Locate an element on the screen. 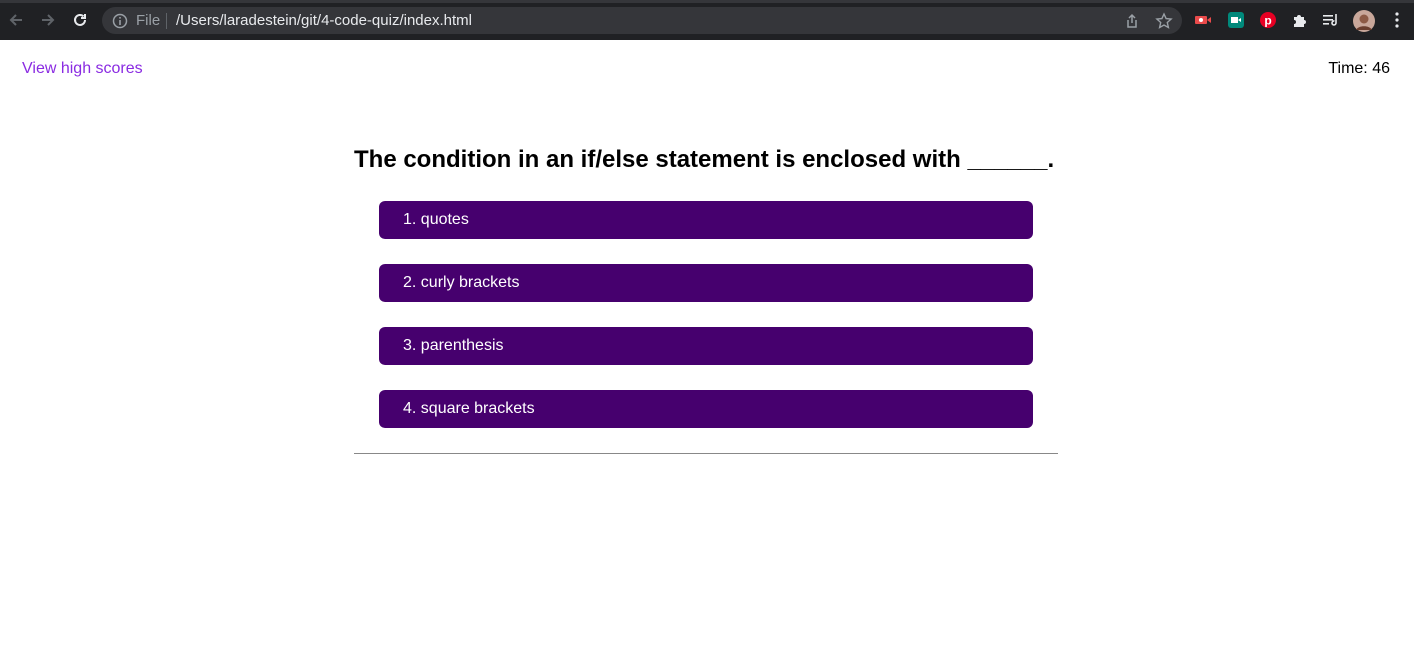  info-icon is located at coordinates (120, 23).